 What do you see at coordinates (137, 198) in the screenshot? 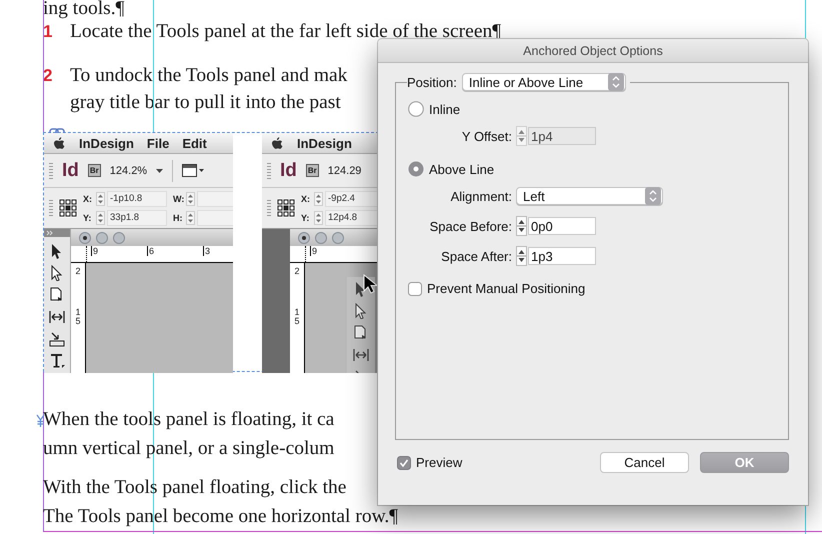
I see `input-field: -1p10.8` at bounding box center [137, 198].